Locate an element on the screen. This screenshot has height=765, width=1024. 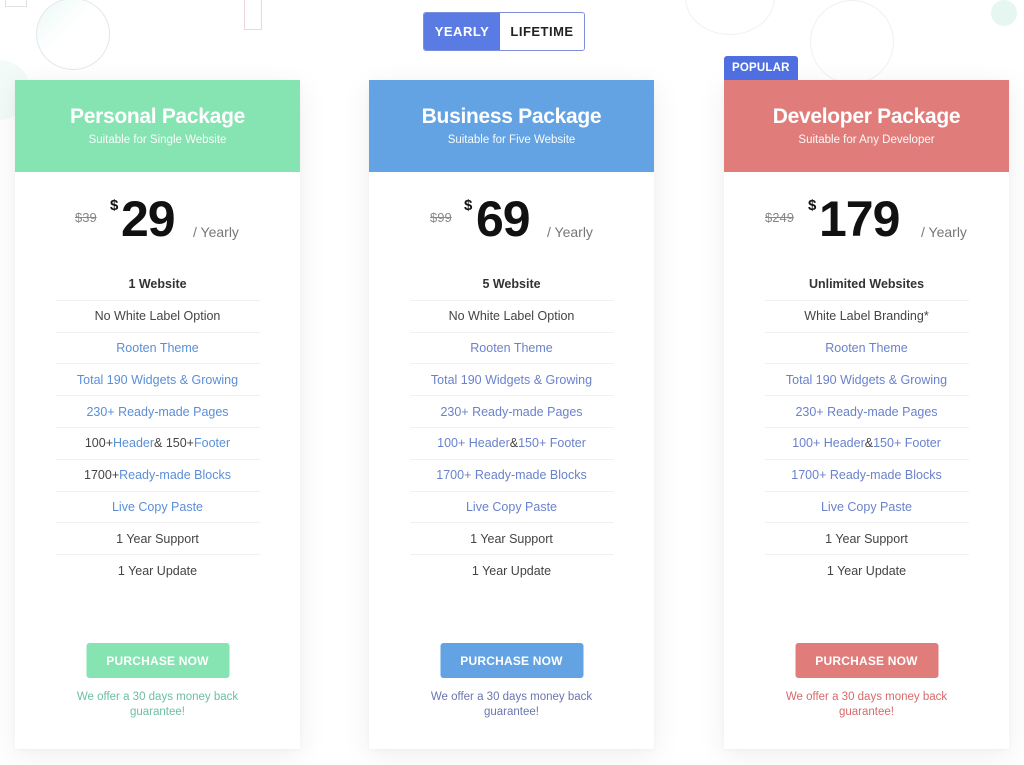
old-price: $99 is located at coordinates (441, 217).